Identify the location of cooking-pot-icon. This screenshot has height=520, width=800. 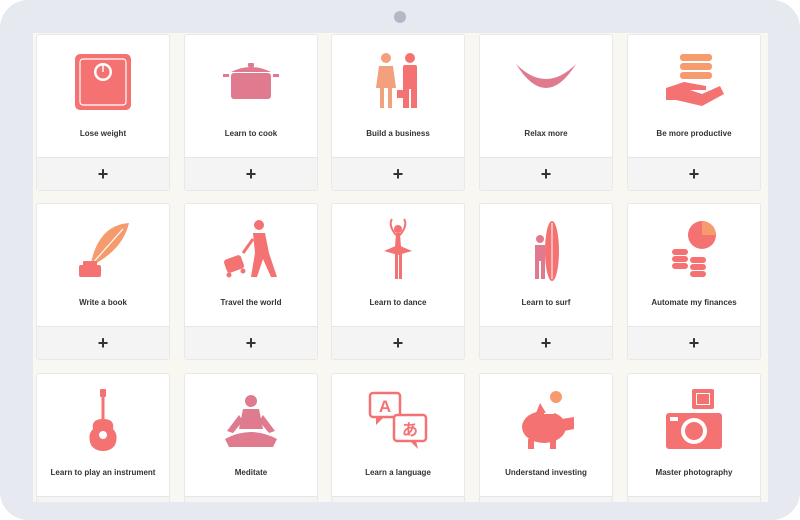
(251, 82).